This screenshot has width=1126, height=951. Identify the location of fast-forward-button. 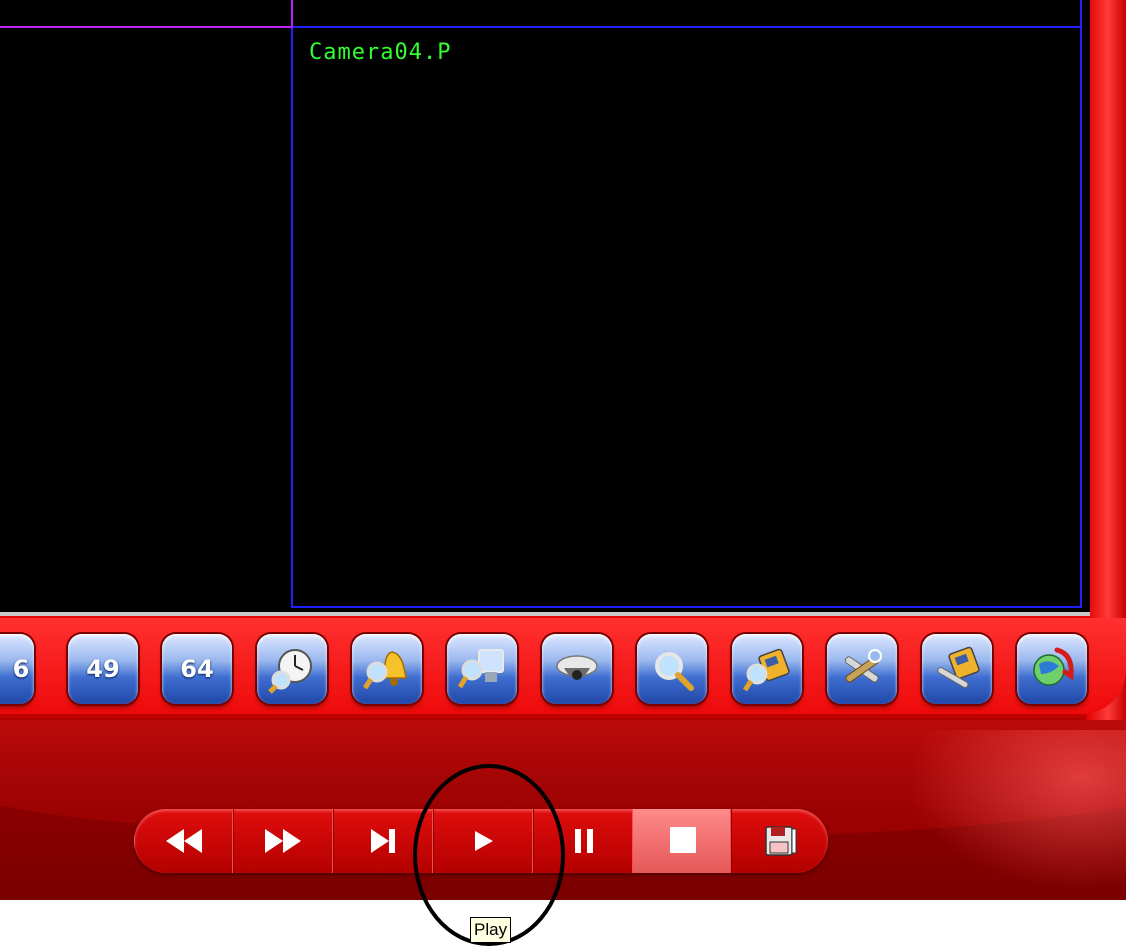
(283, 841).